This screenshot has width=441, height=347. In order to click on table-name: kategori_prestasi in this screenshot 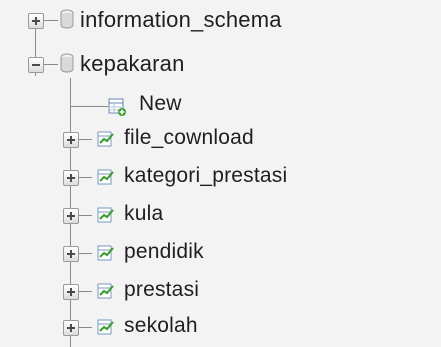, I will do `click(205, 176)`.